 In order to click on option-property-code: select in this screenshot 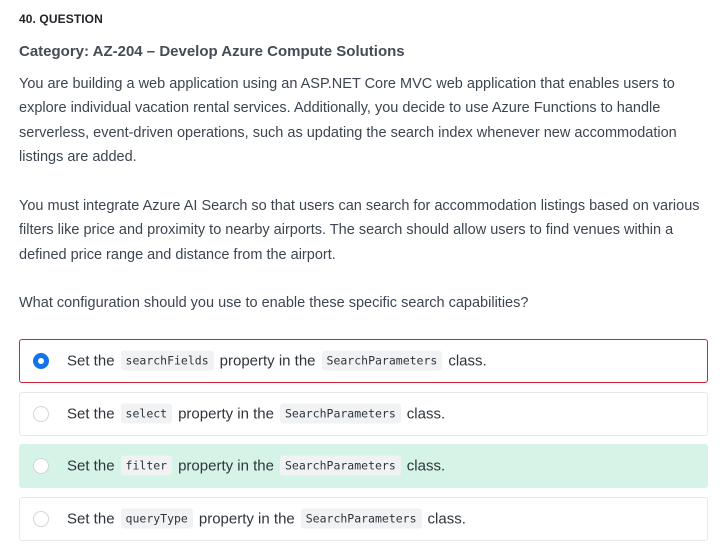, I will do `click(146, 413)`.